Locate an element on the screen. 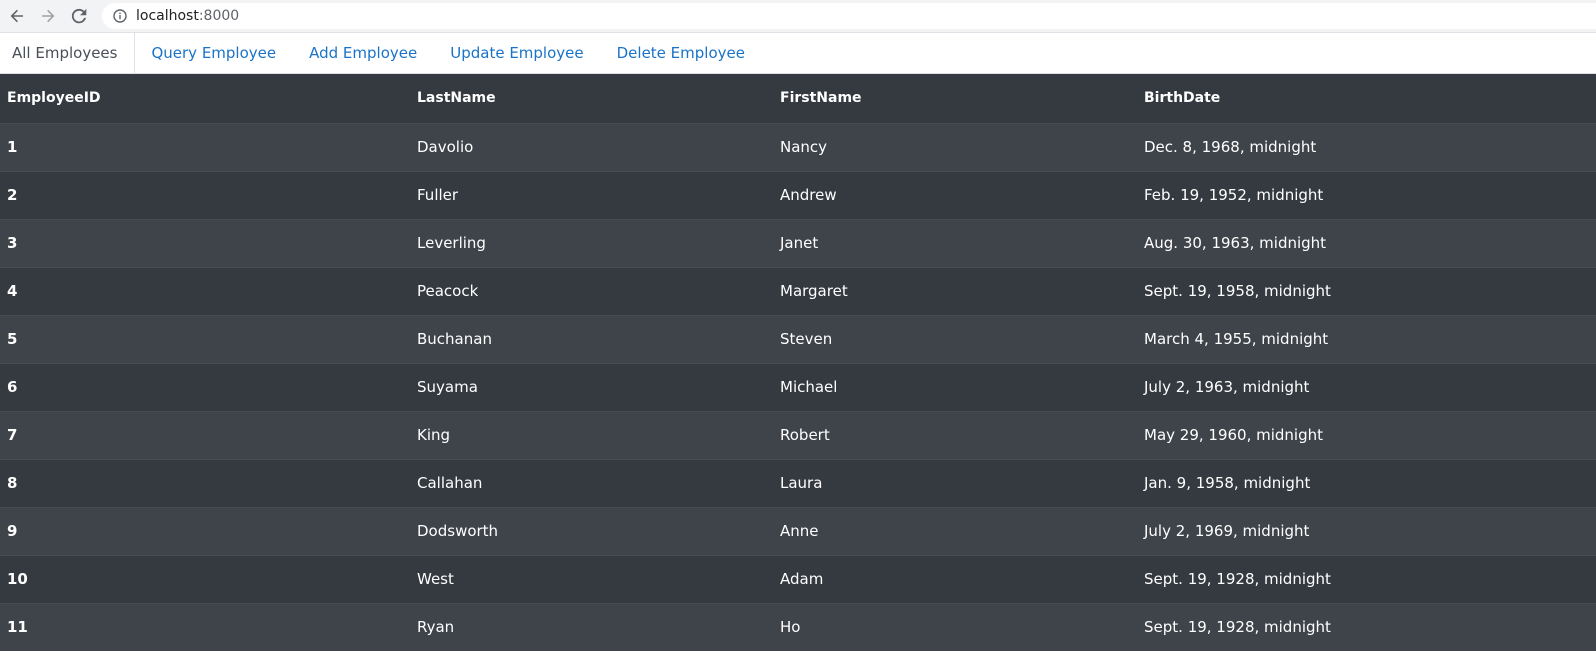 Image resolution: width=1596 pixels, height=668 pixels. table-row: 8 Callahan Laura Jan. 9, 1958, midnight is located at coordinates (798, 482).